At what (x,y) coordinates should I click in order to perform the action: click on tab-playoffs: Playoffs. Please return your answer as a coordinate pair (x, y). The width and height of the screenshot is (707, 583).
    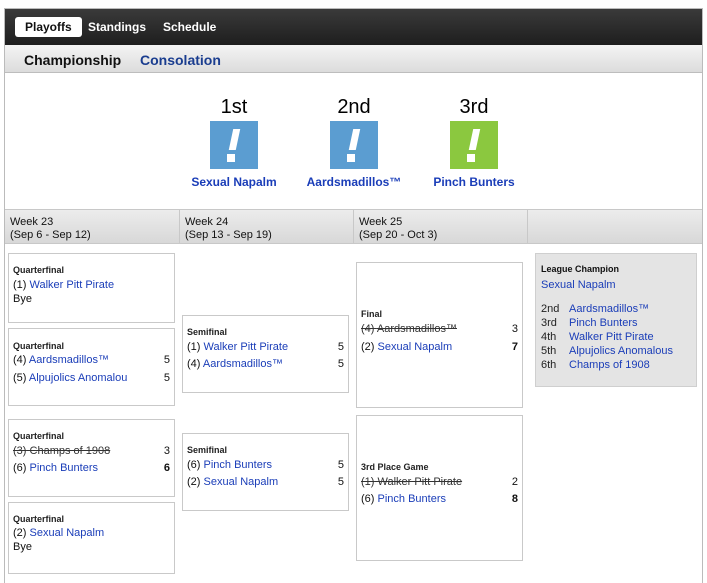
    Looking at the image, I should click on (48, 27).